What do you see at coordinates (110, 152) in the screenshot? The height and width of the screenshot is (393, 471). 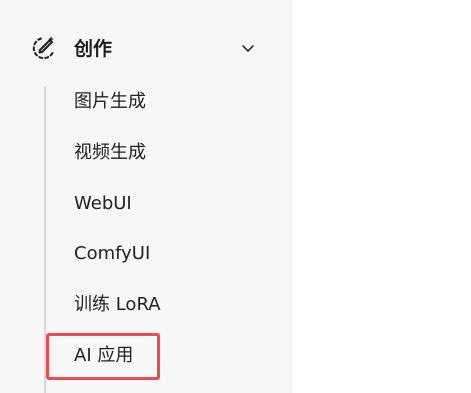 I see `sidebar-item-label: 视频生成` at bounding box center [110, 152].